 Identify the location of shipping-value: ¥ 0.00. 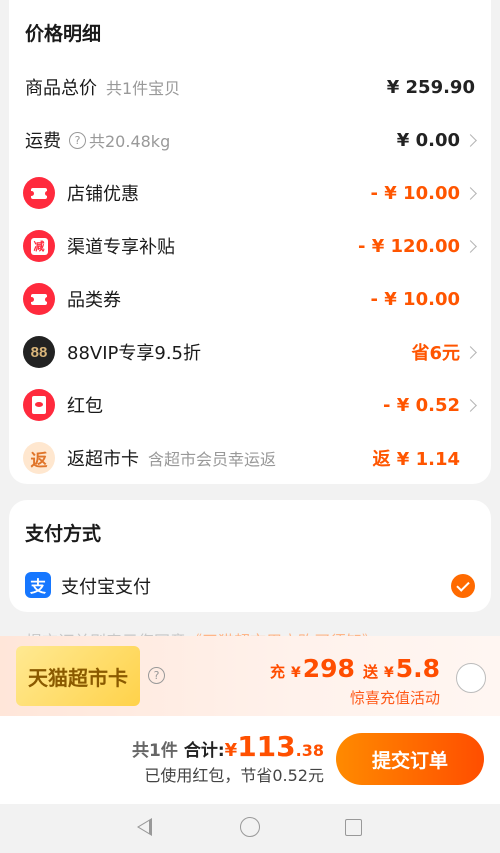
(428, 140).